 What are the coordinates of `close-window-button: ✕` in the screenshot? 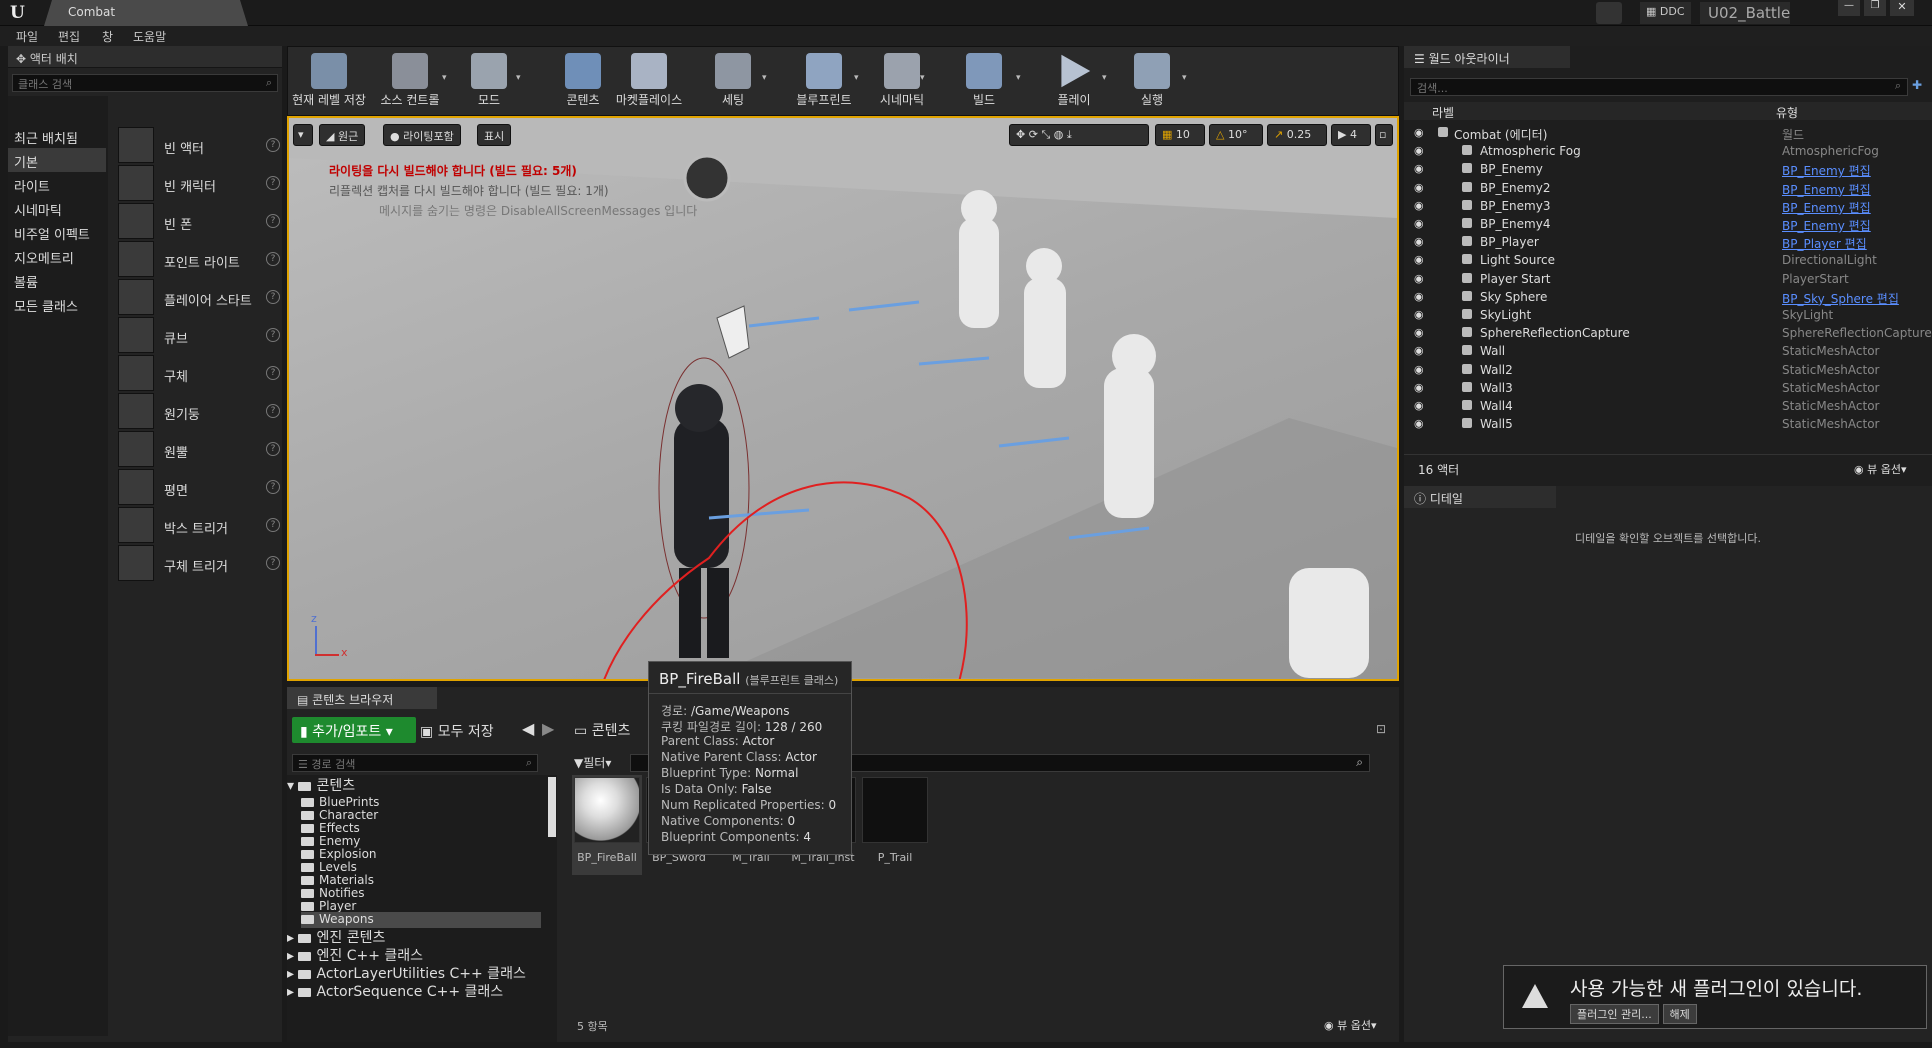 It's located at (1902, 8).